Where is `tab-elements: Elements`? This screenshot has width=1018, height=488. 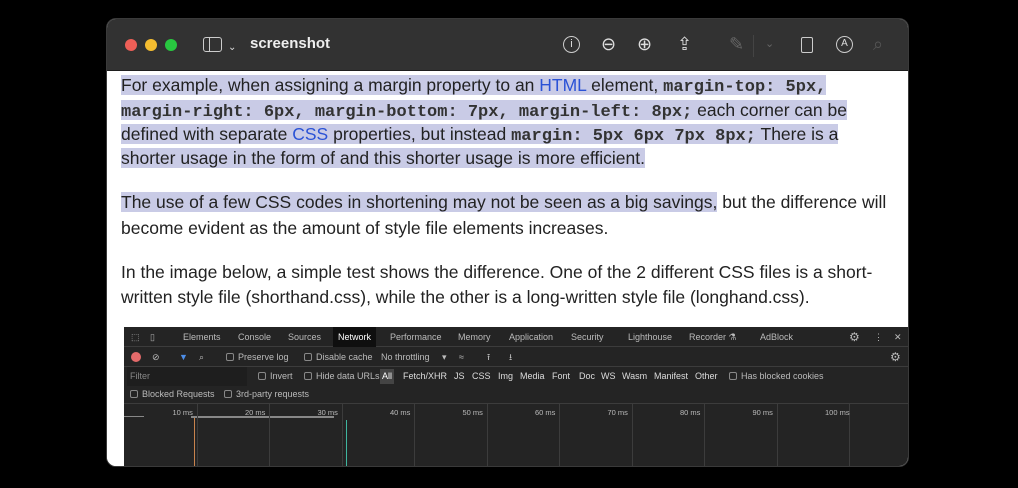 tab-elements: Elements is located at coordinates (202, 337).